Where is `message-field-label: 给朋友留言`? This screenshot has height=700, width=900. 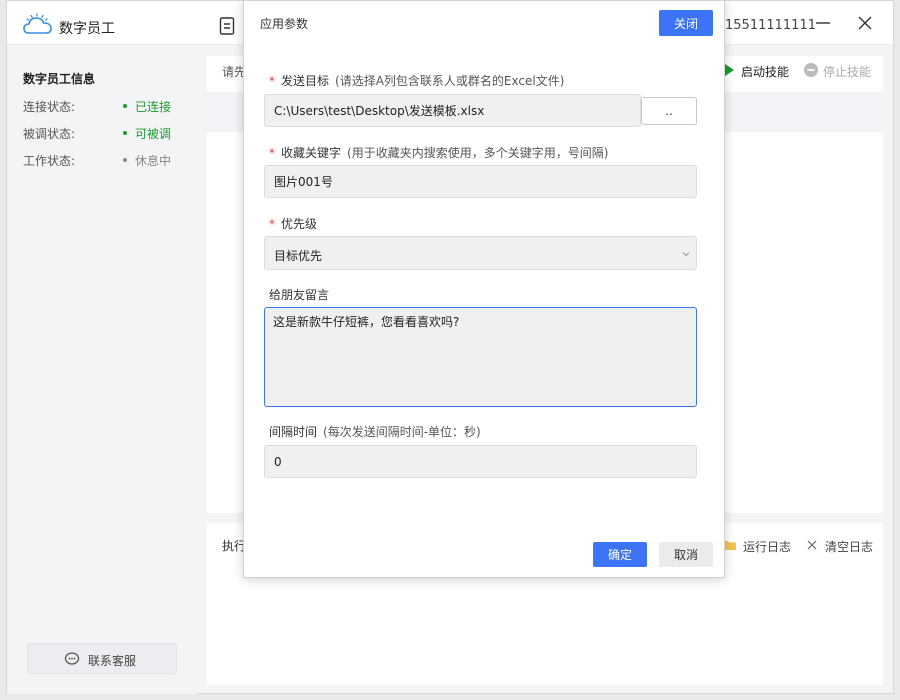
message-field-label: 给朋友留言 is located at coordinates (299, 294).